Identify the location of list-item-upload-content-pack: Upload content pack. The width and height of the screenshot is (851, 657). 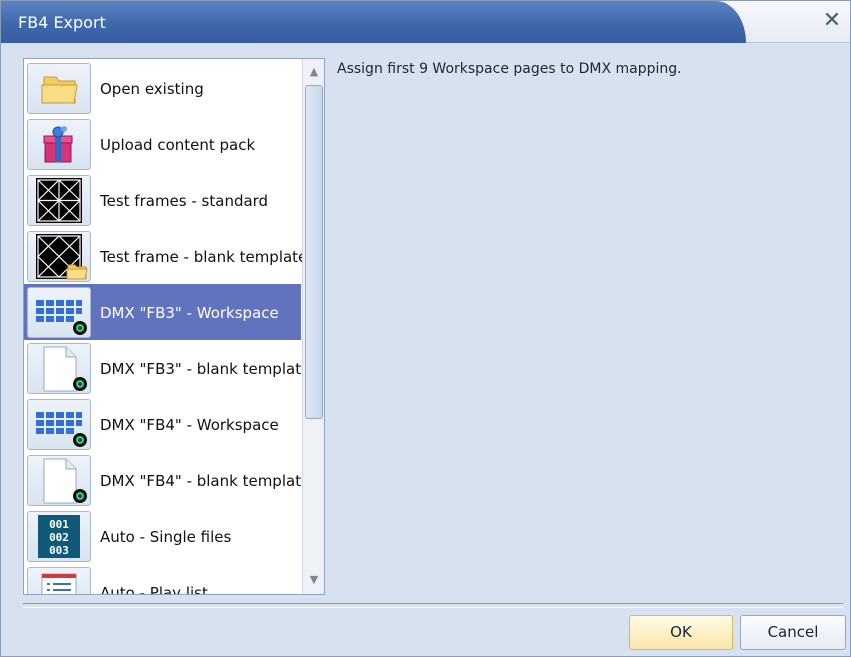
(162, 144).